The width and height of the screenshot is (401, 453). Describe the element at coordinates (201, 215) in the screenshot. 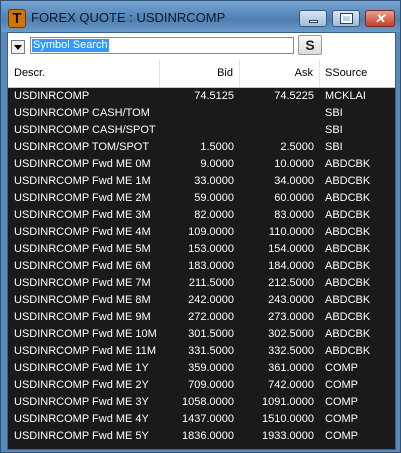

I see `table-row: USDINRCOMP Fwd ME 3M 82.0000 83.0000 ABDCBK` at that location.